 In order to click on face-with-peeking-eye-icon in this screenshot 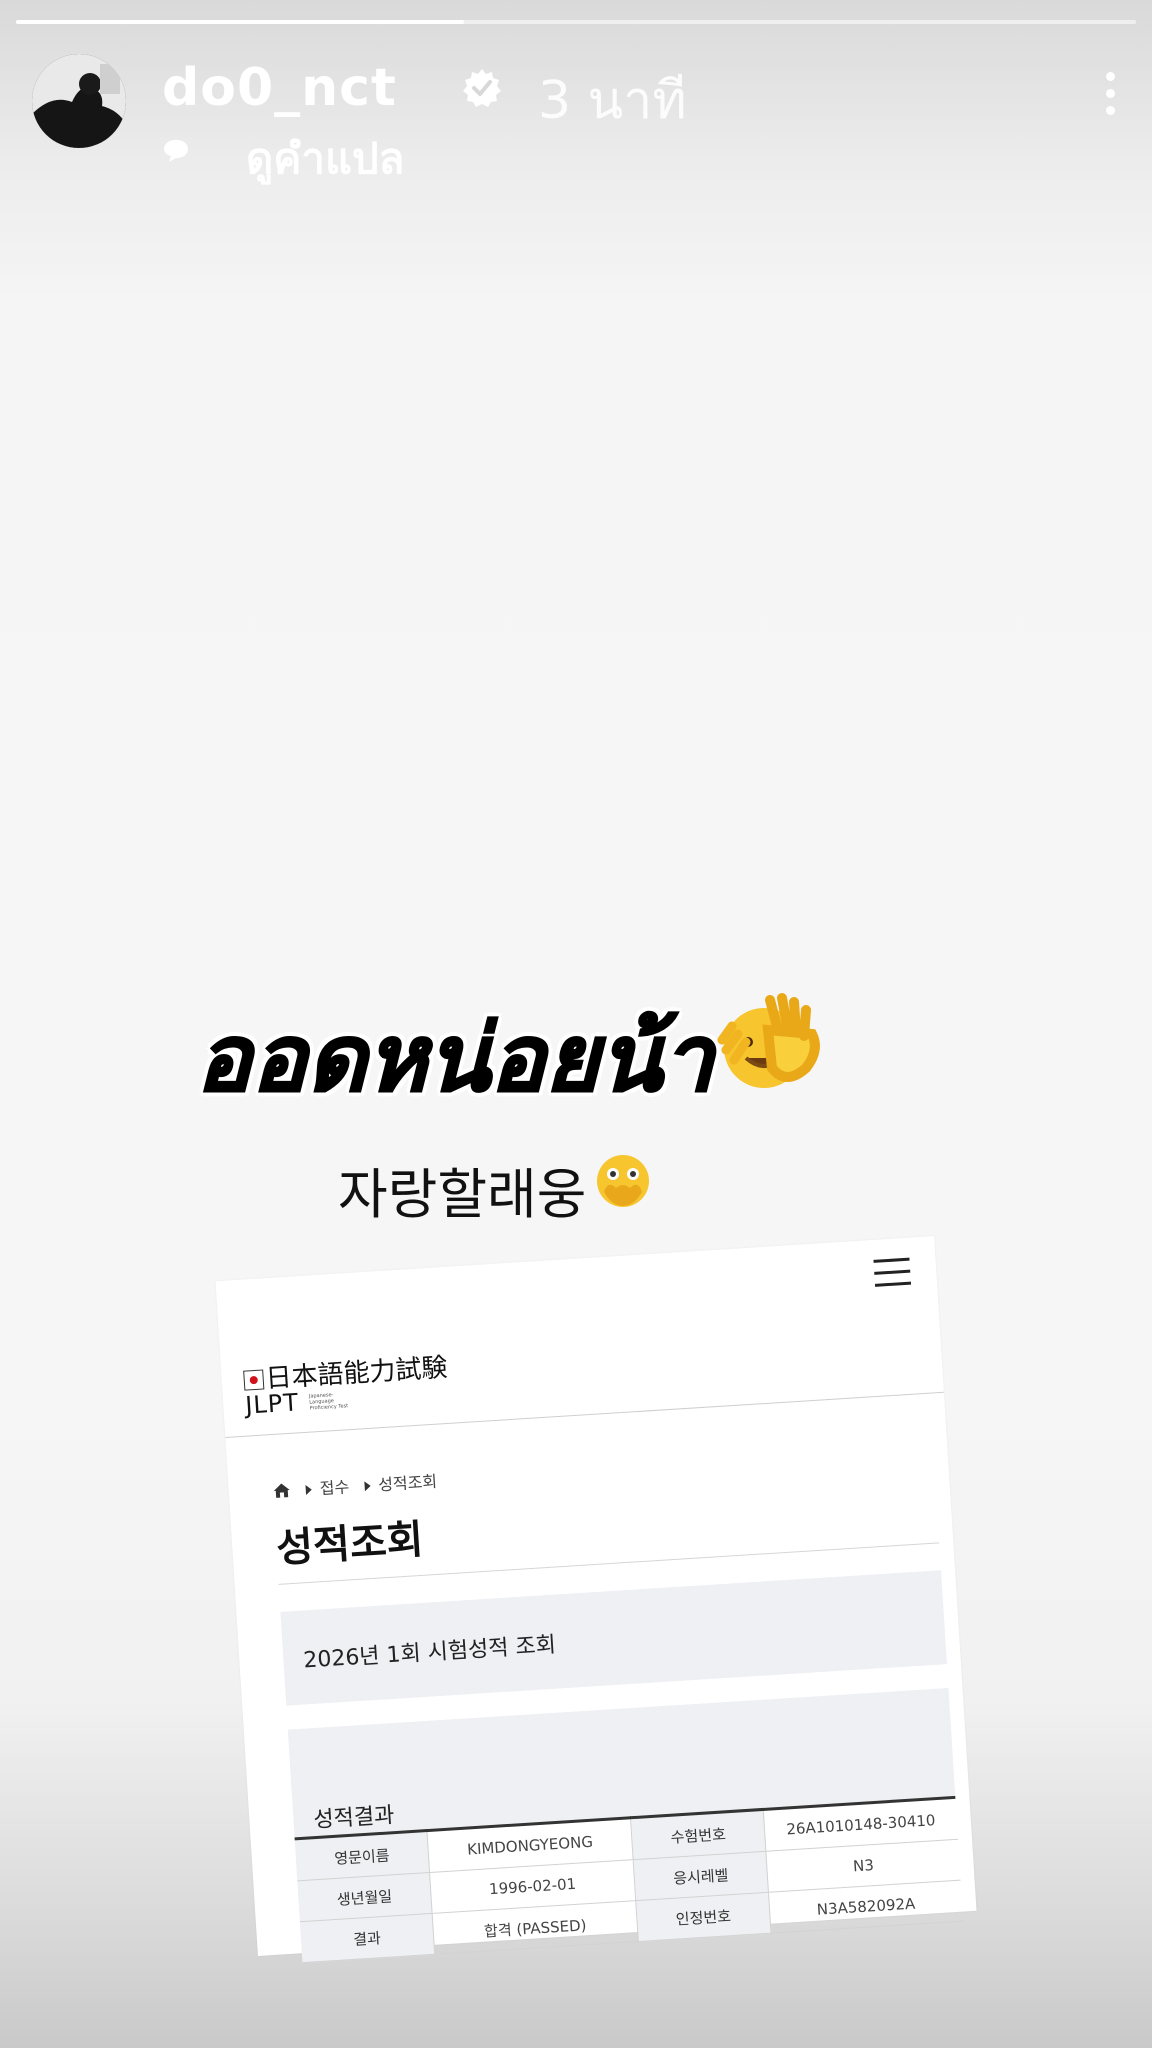, I will do `click(768, 1040)`.